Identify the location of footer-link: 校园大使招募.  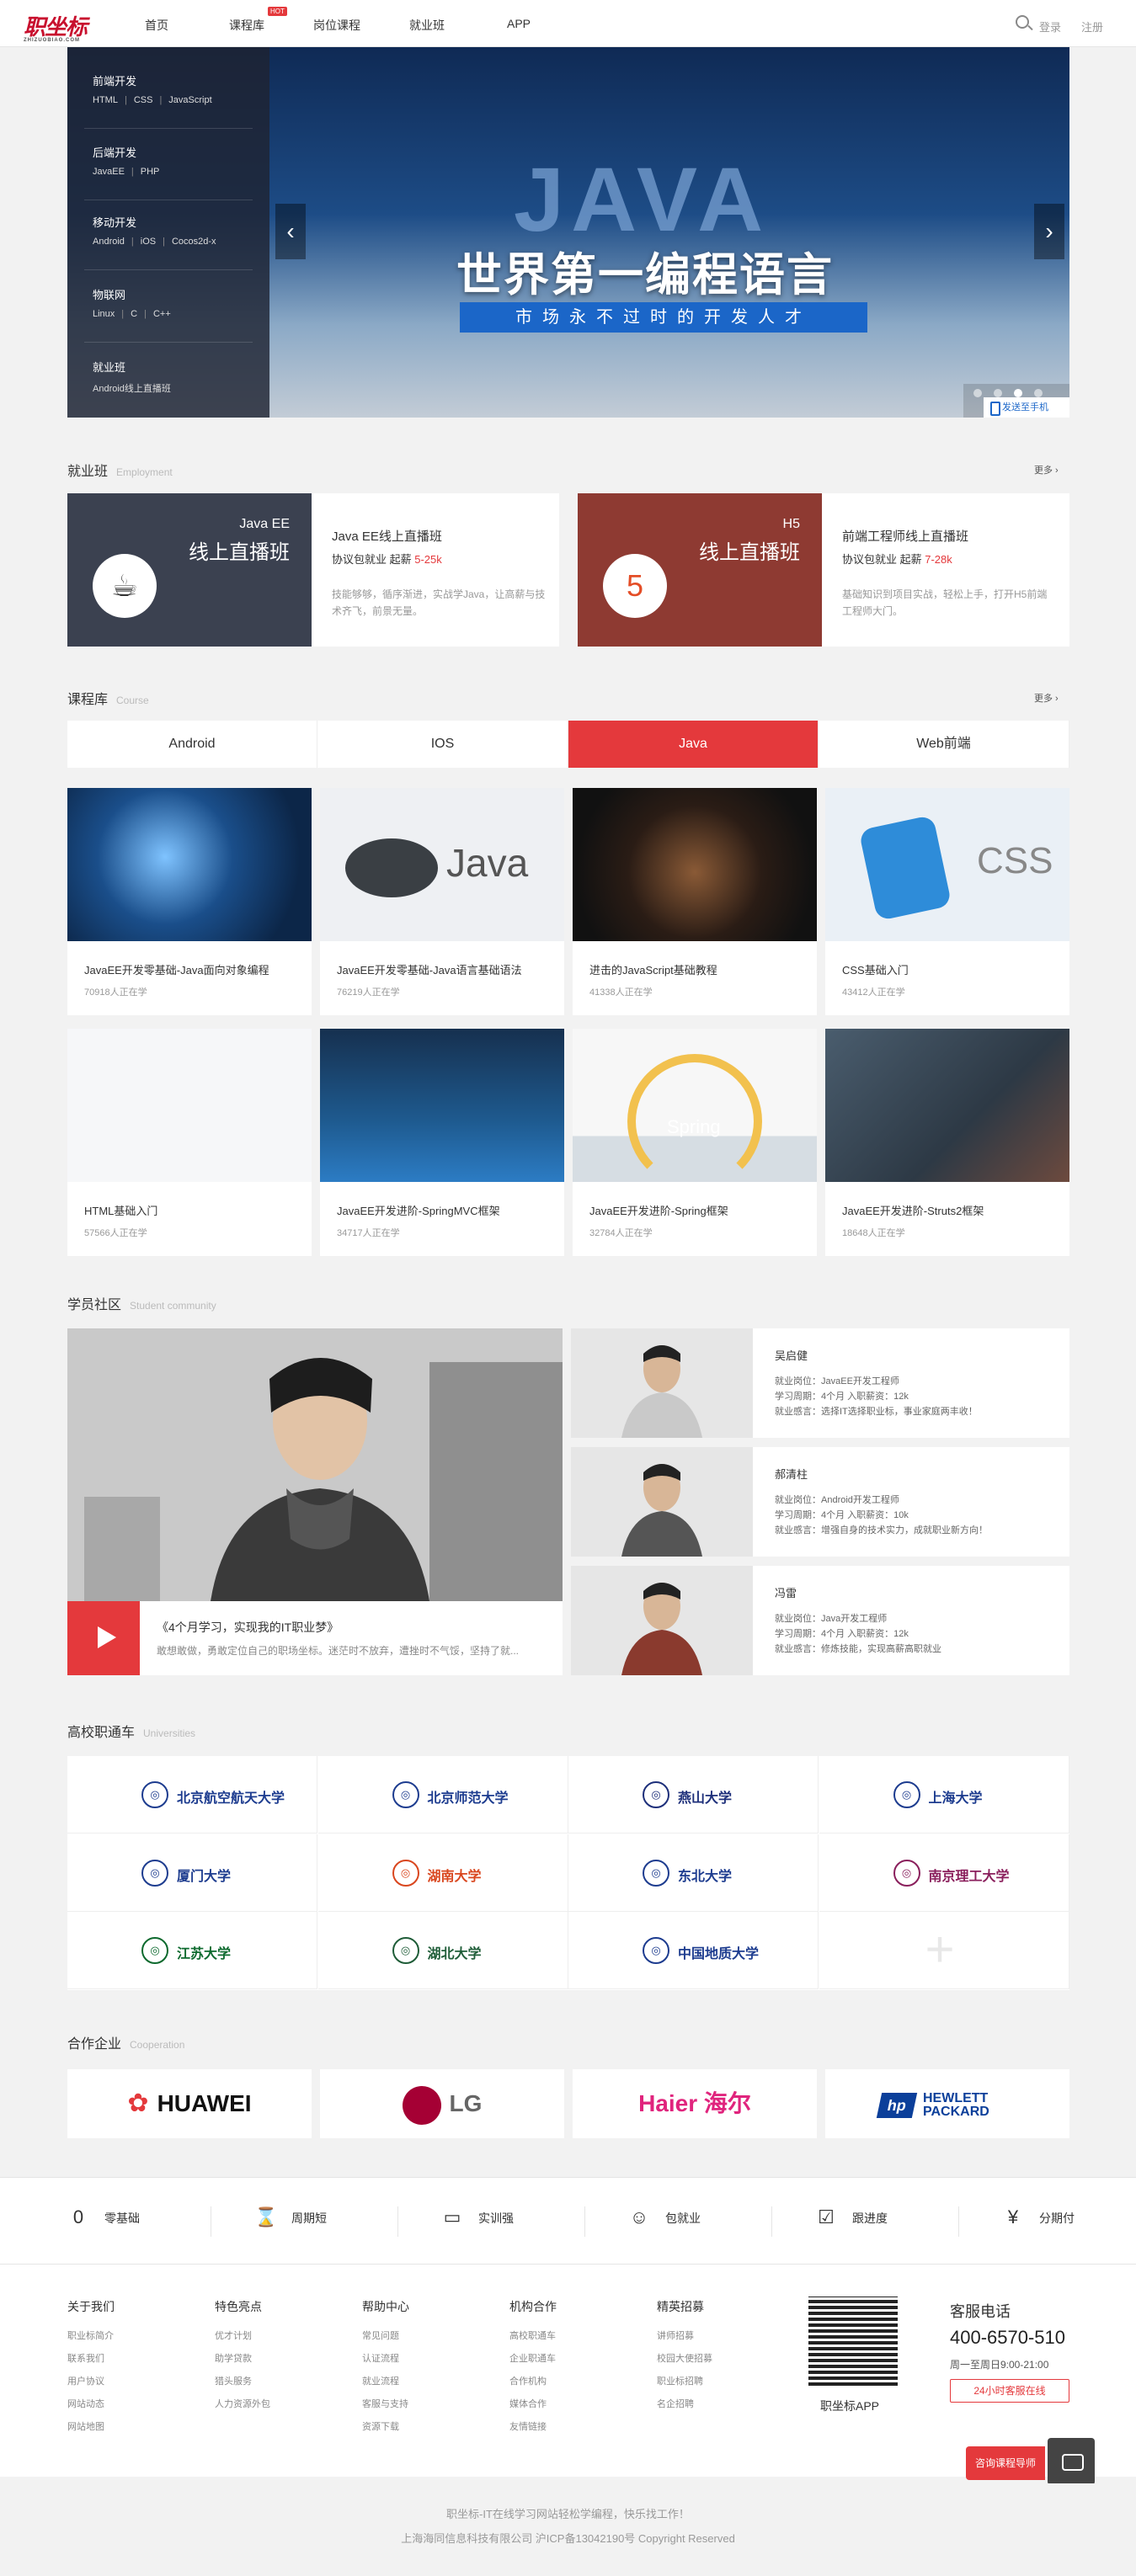
(684, 2359).